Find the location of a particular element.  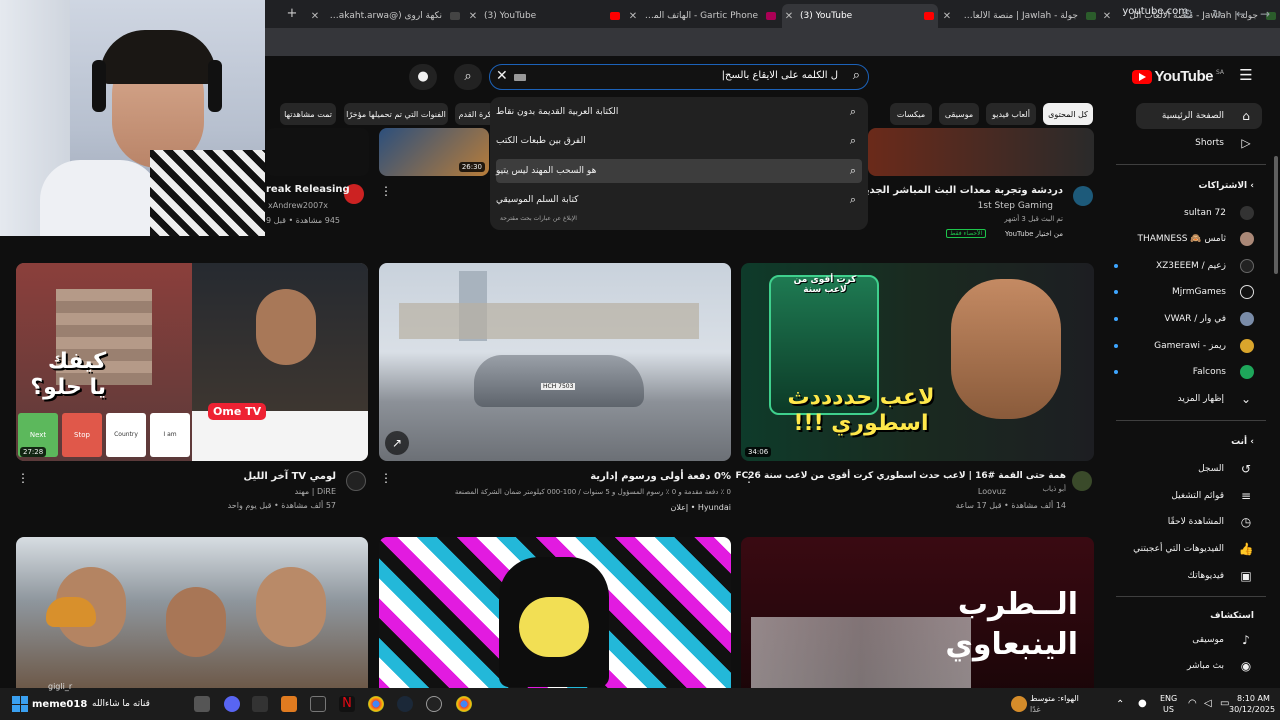

channel-name: xAndrew2007x is located at coordinates (298, 205).